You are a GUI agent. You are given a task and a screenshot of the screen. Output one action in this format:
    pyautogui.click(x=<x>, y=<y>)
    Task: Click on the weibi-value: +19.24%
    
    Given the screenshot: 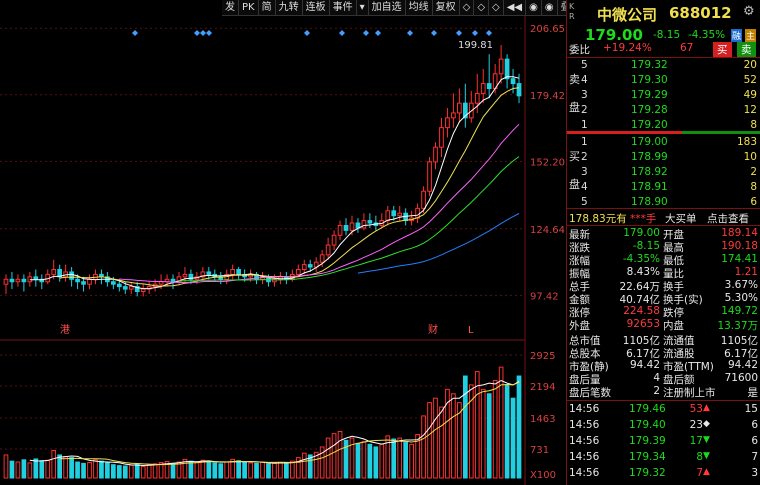 What is the action you would take?
    pyautogui.click(x=627, y=48)
    